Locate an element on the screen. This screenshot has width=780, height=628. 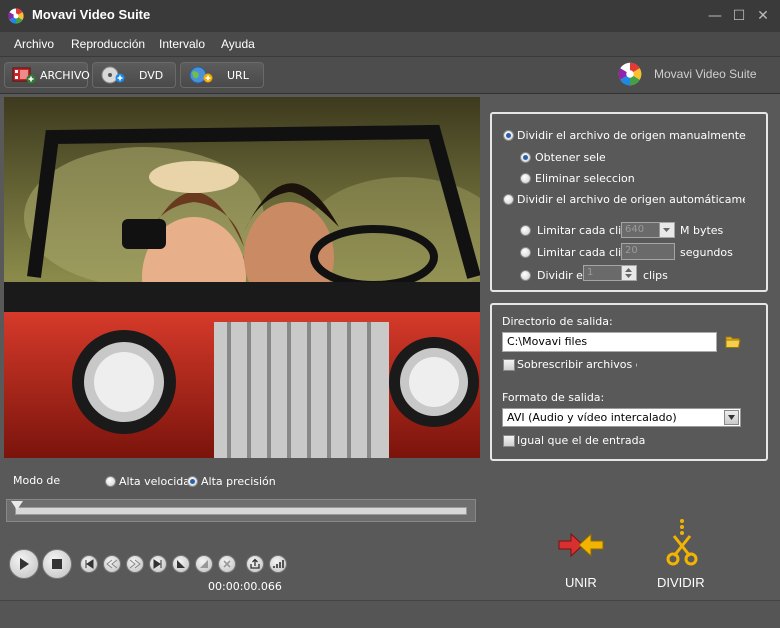
overwrite-checkbox is located at coordinates (509, 365).